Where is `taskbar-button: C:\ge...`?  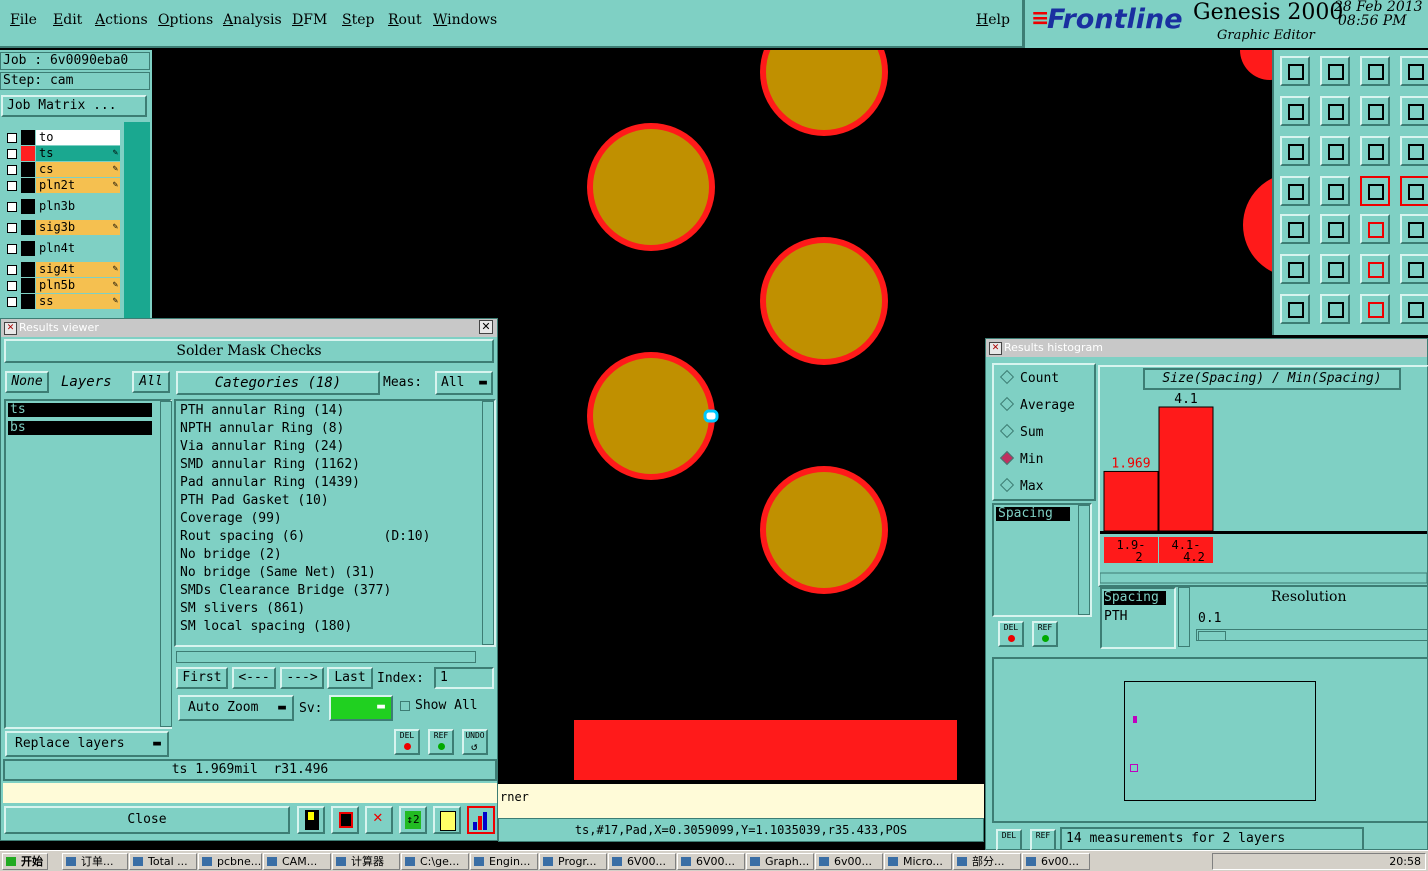
taskbar-button: C:\ge... is located at coordinates (435, 861).